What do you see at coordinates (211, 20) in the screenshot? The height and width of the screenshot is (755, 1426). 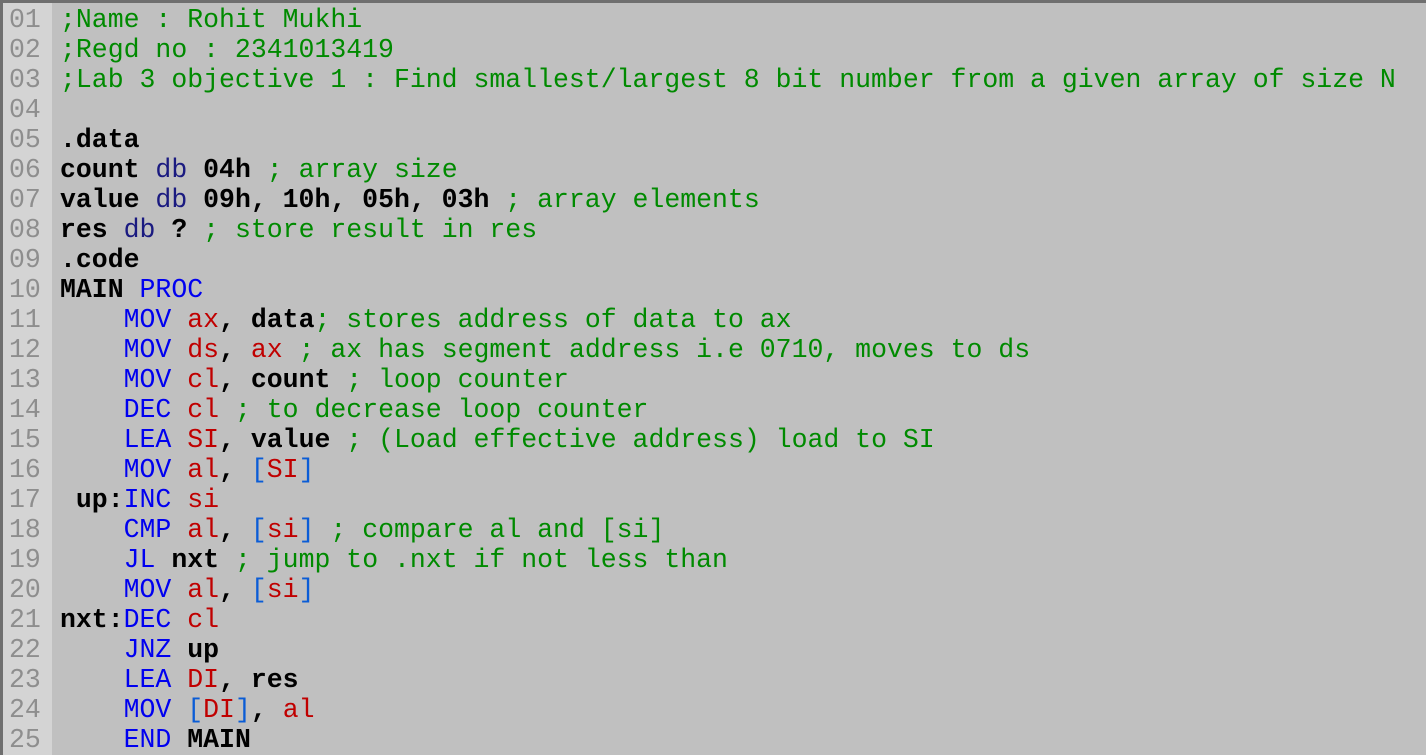 I see `comment-token: ;Name : Rohit Mukhi` at bounding box center [211, 20].